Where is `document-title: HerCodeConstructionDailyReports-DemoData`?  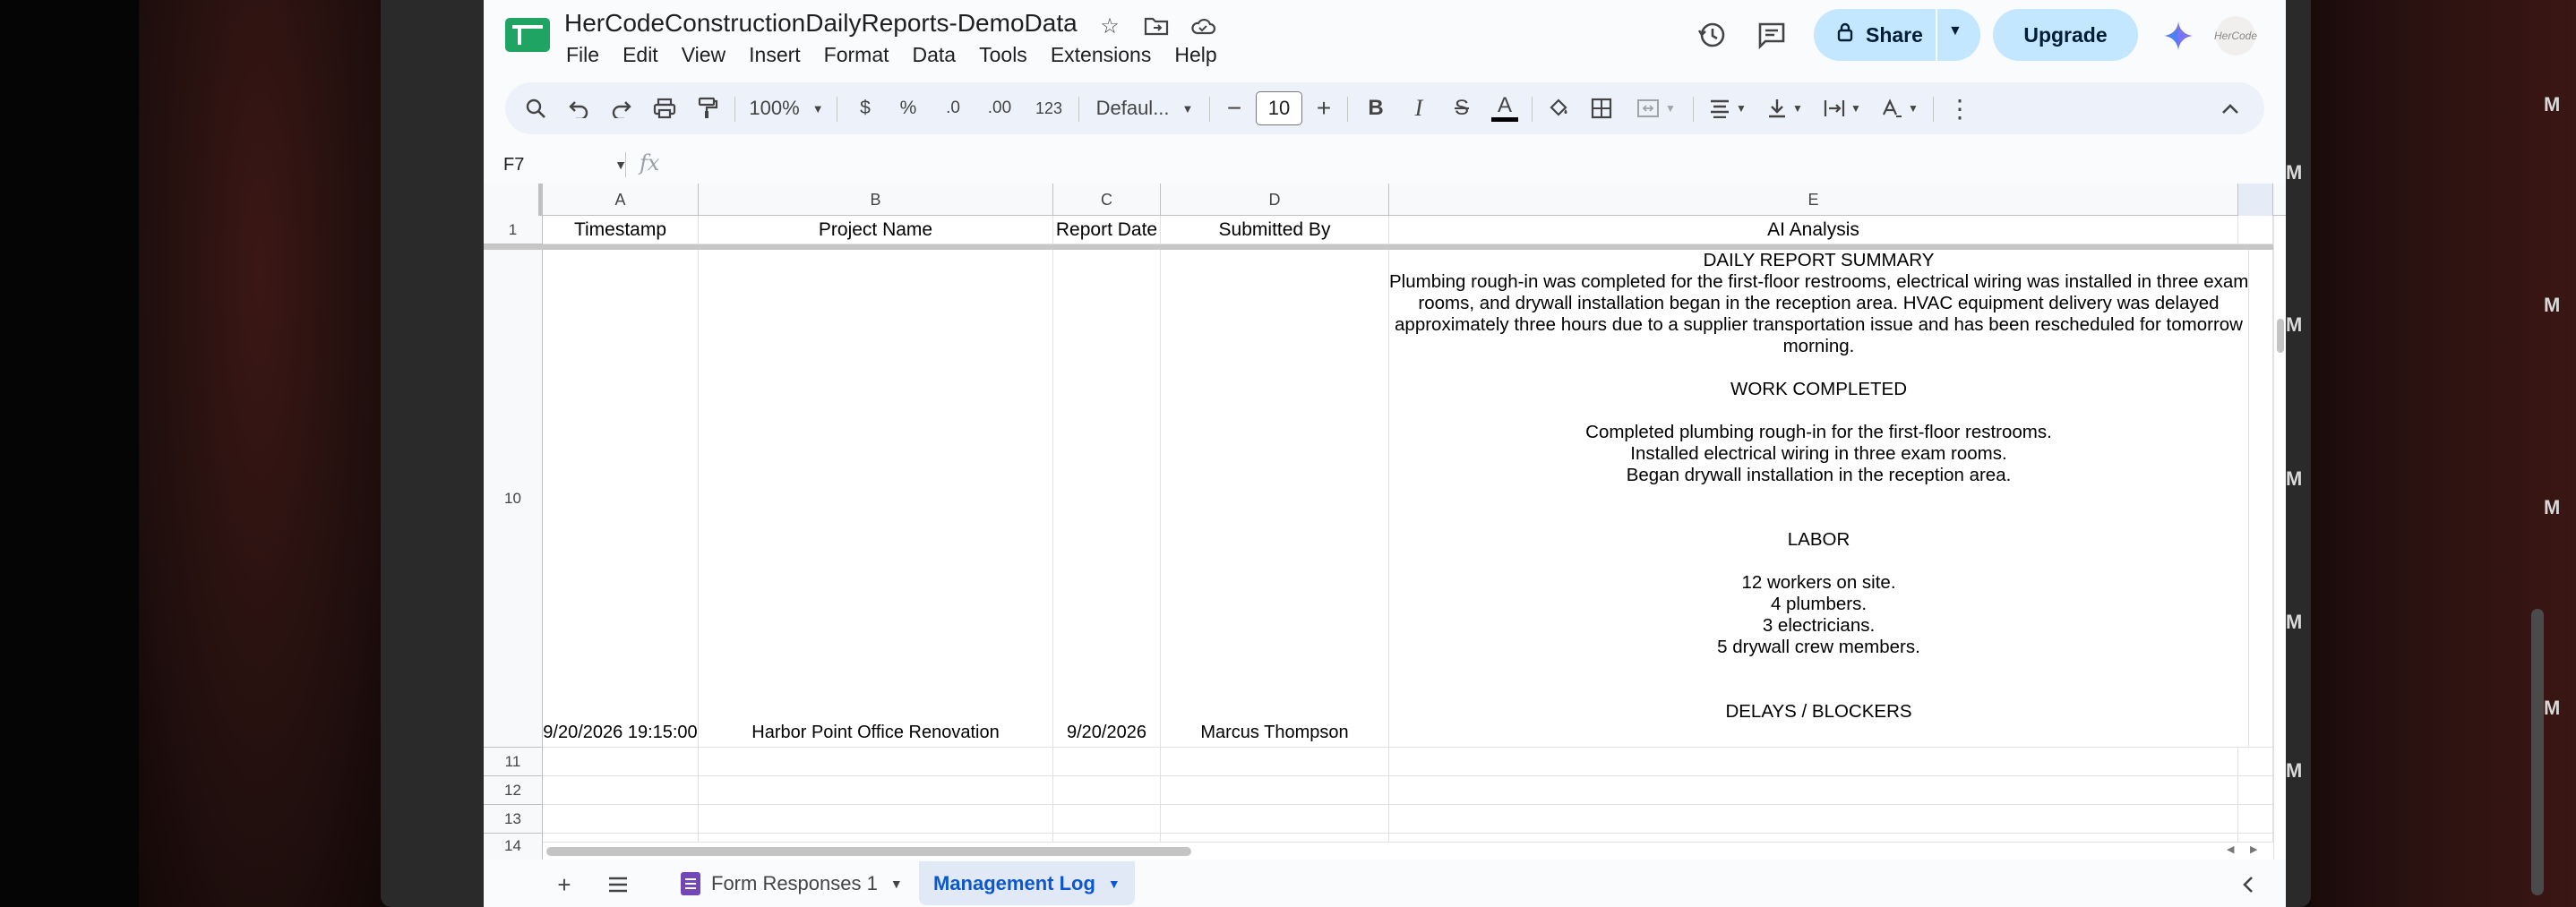 document-title: HerCodeConstructionDailyReports-DemoData is located at coordinates (821, 23).